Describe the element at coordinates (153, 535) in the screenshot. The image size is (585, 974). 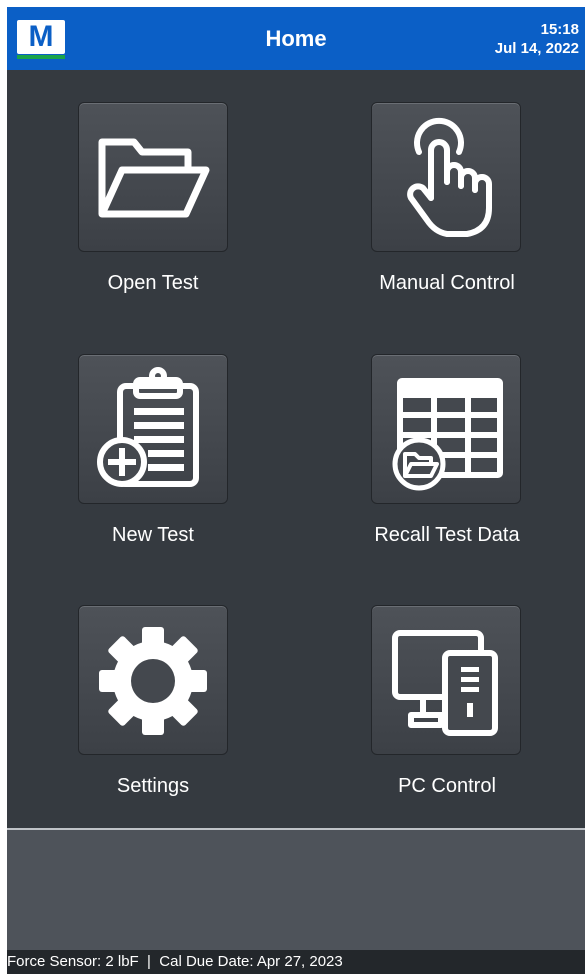
I see `new-test-label: New Test` at that location.